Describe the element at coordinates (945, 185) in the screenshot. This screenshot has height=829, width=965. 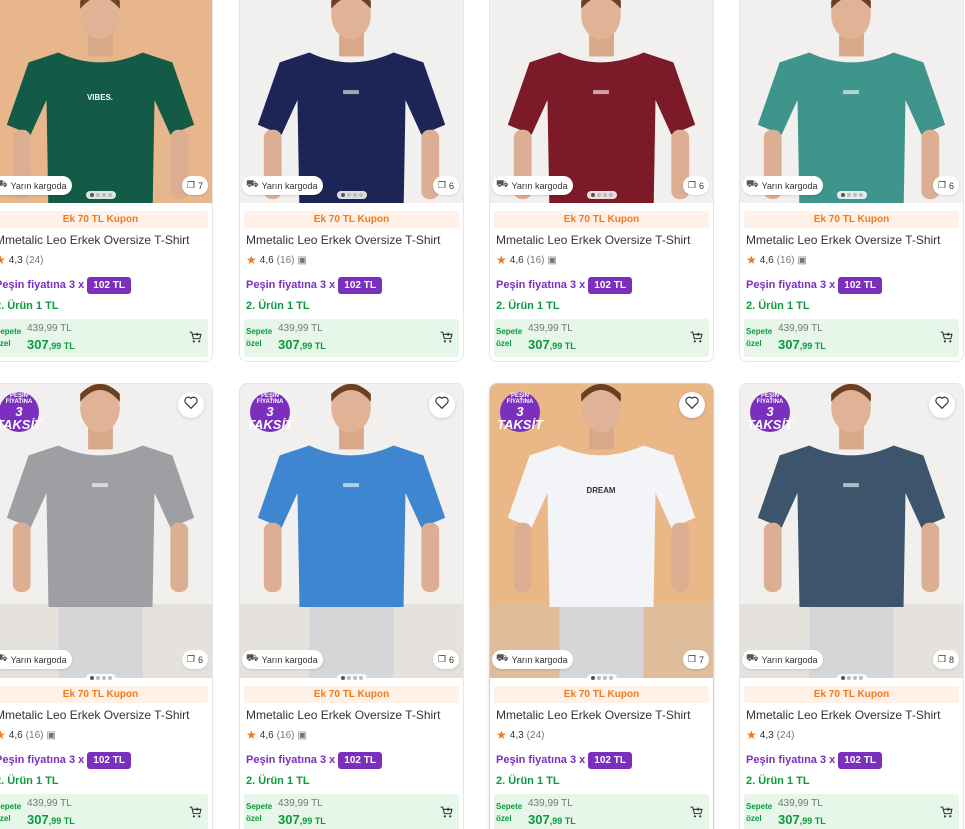
I see `gallery-count: ❐ 6` at that location.